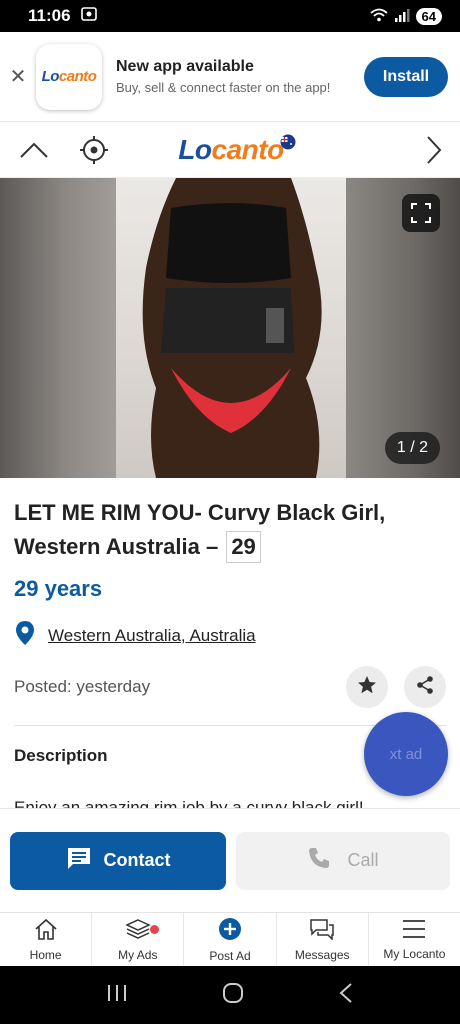 Image resolution: width=460 pixels, height=1024 pixels. Describe the element at coordinates (94, 150) in the screenshot. I see `location-target-icon` at that location.